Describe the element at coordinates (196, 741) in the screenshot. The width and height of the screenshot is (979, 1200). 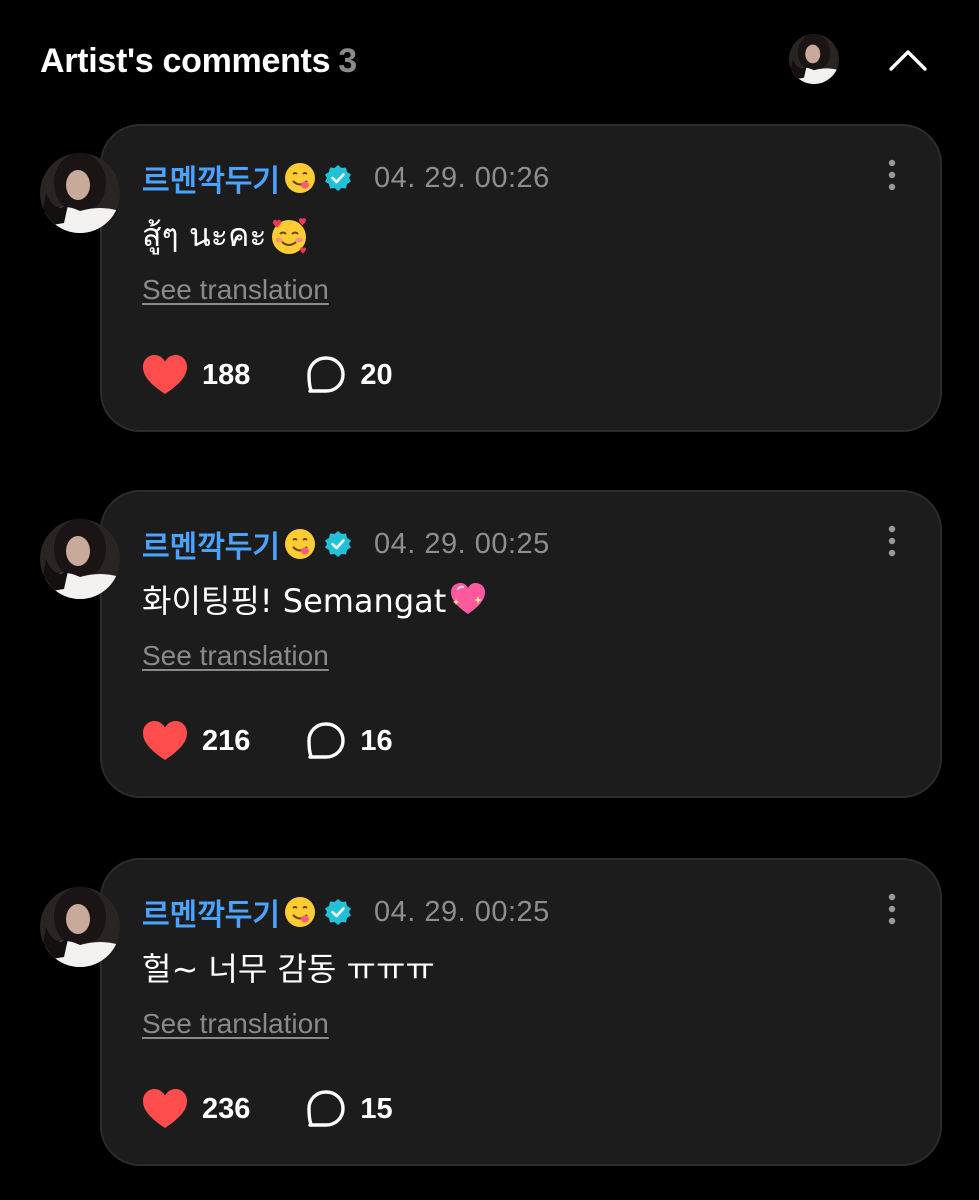
I see `like-button: 216` at that location.